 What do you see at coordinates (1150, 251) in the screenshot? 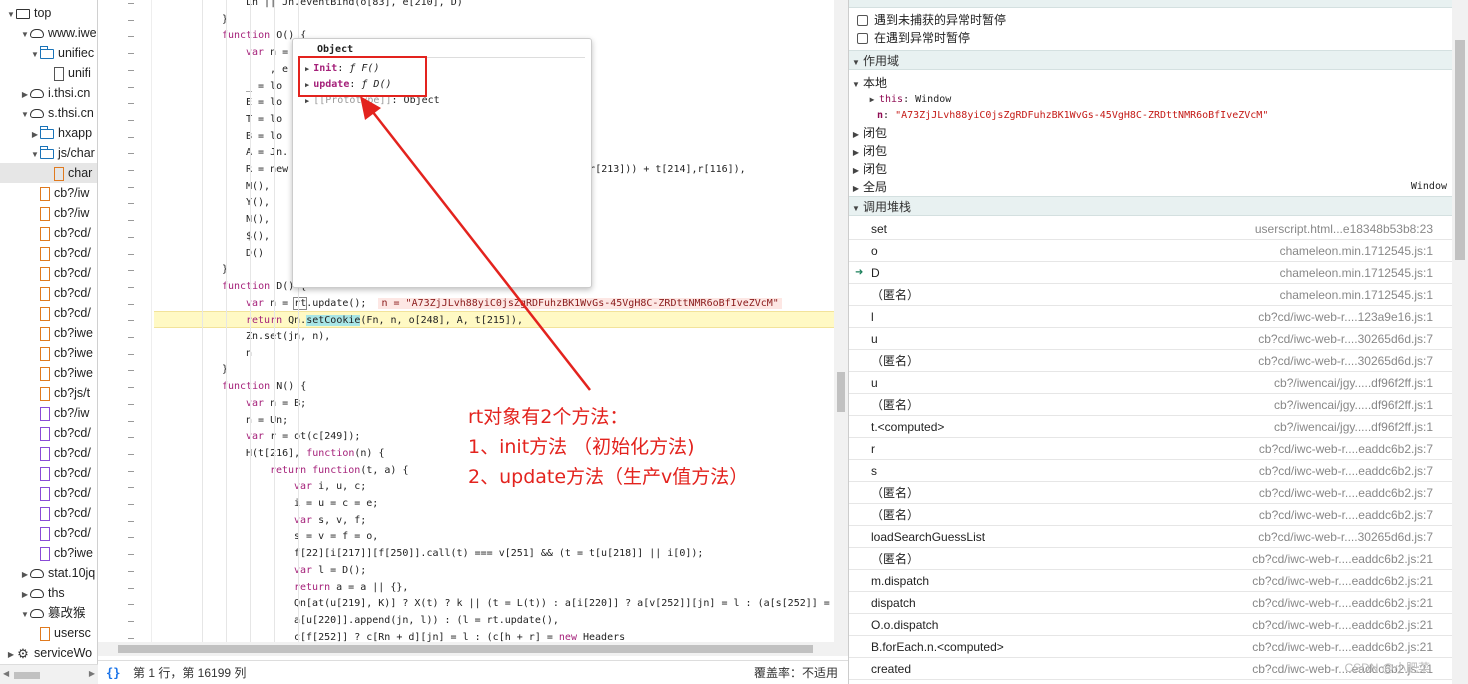
I see `call-frame: o chameleon.min.1712545.js:1` at bounding box center [1150, 251].